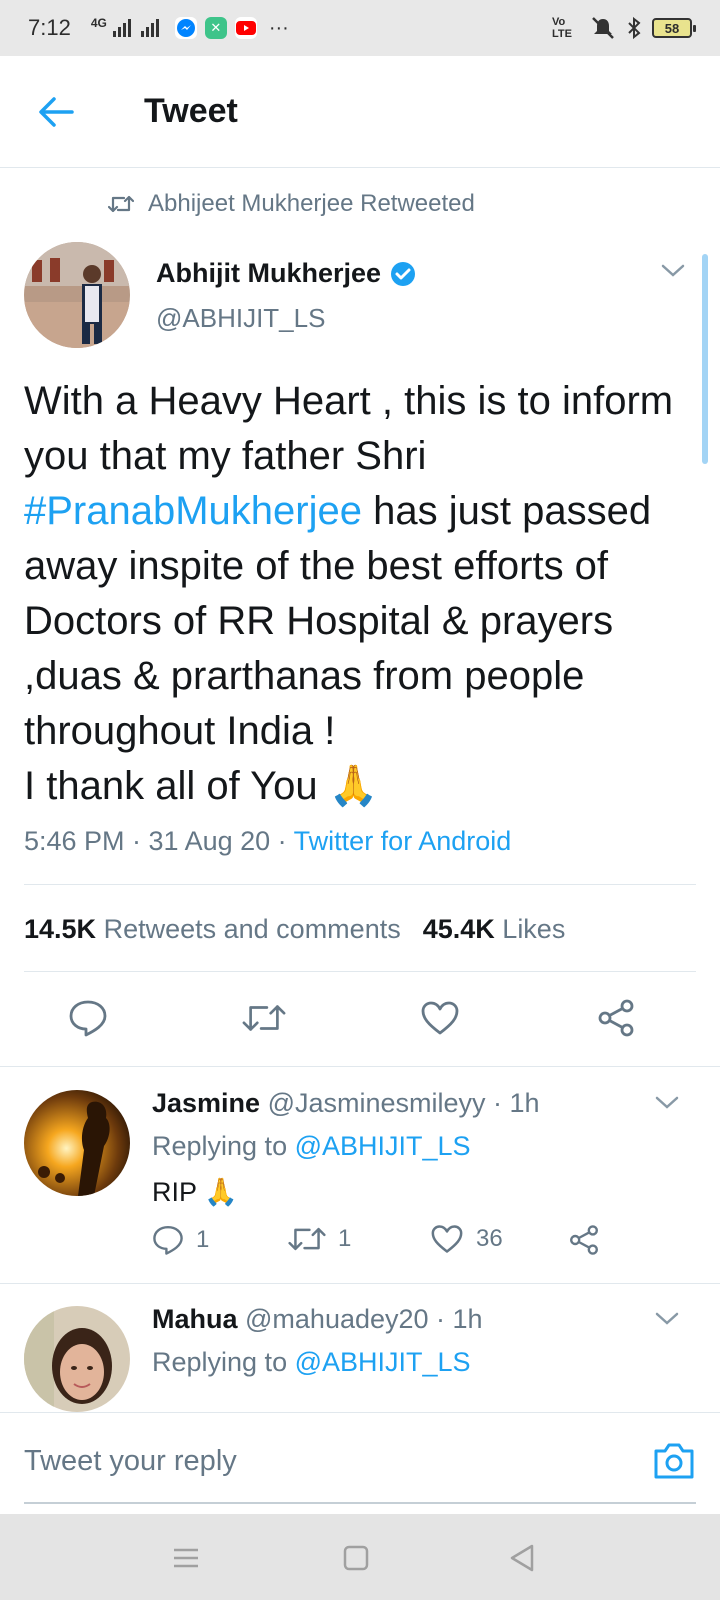 The height and width of the screenshot is (1600, 720). What do you see at coordinates (360, 112) in the screenshot?
I see `app-bar: Tweet` at bounding box center [360, 112].